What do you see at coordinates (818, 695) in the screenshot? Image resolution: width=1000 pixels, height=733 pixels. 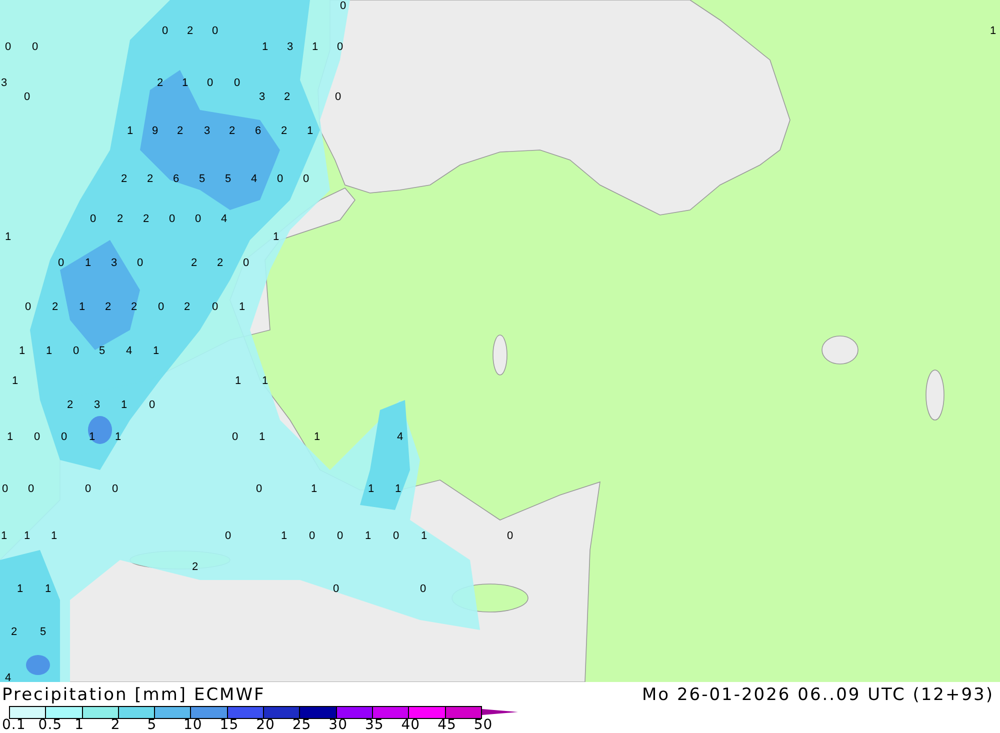 I see `valid-time: Mo 26-01-2026 06..09 UTC (12+93)` at bounding box center [818, 695].